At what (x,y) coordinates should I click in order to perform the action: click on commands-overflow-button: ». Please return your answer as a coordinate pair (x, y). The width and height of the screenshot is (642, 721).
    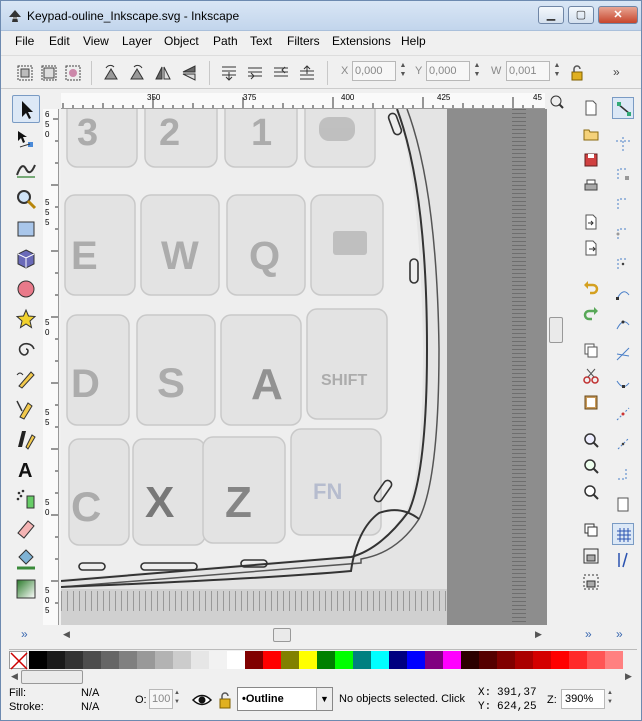
    Looking at the image, I should click on (588, 634).